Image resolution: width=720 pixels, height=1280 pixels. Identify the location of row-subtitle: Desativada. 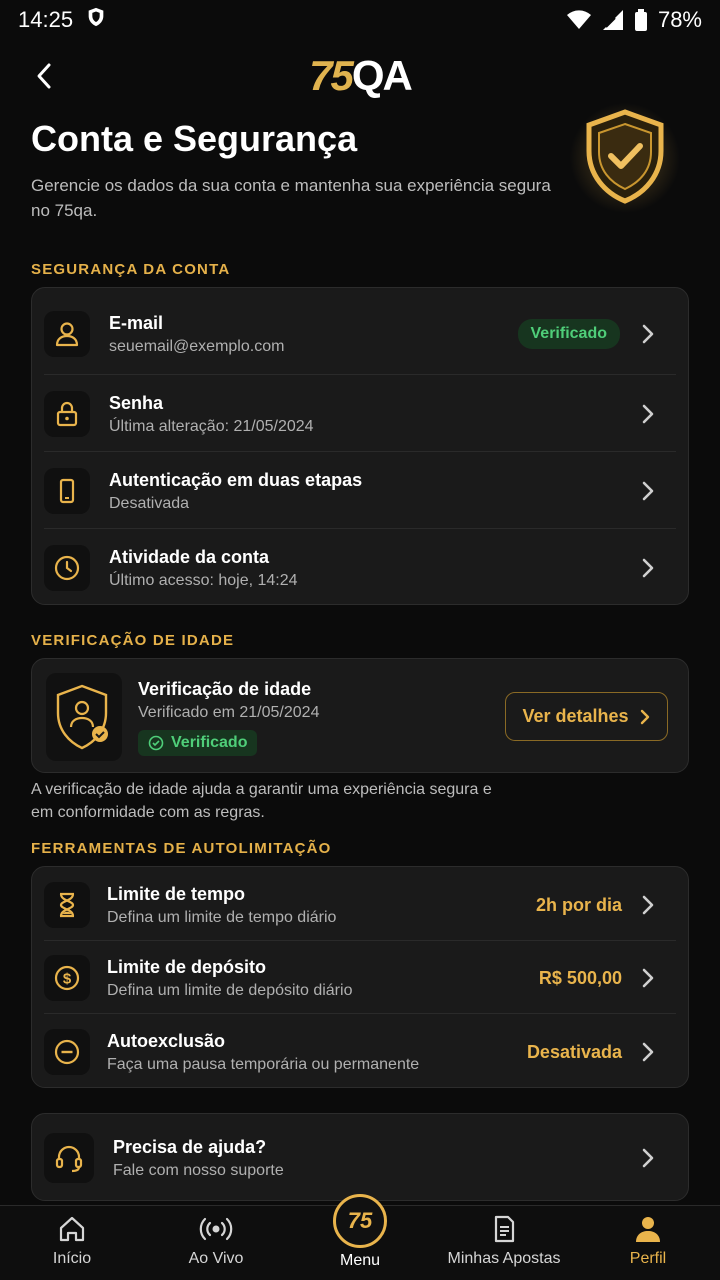
(149, 503).